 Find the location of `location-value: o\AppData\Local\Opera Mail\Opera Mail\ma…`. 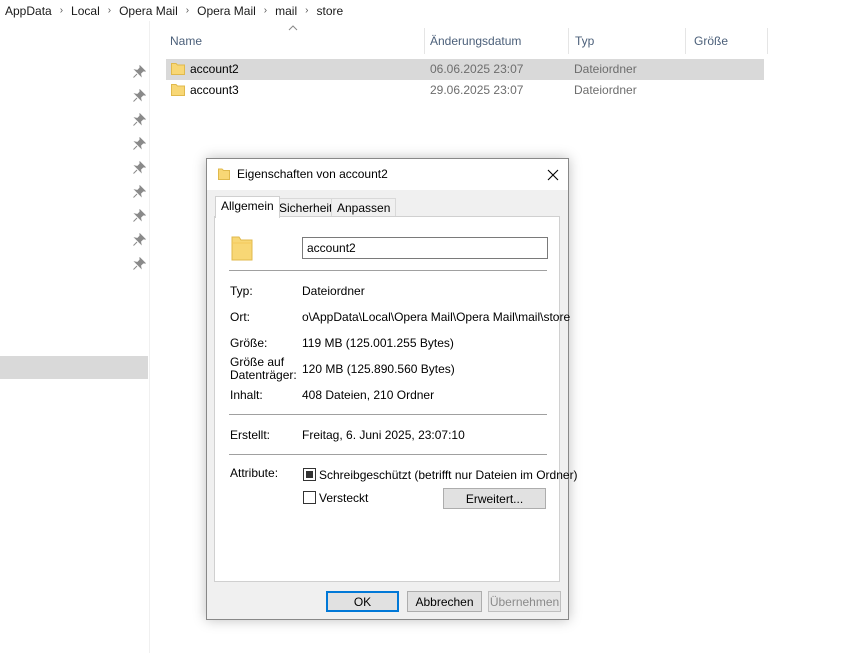

location-value: o\AppData\Local\Opera Mail\Opera Mail\ma… is located at coordinates (436, 317).